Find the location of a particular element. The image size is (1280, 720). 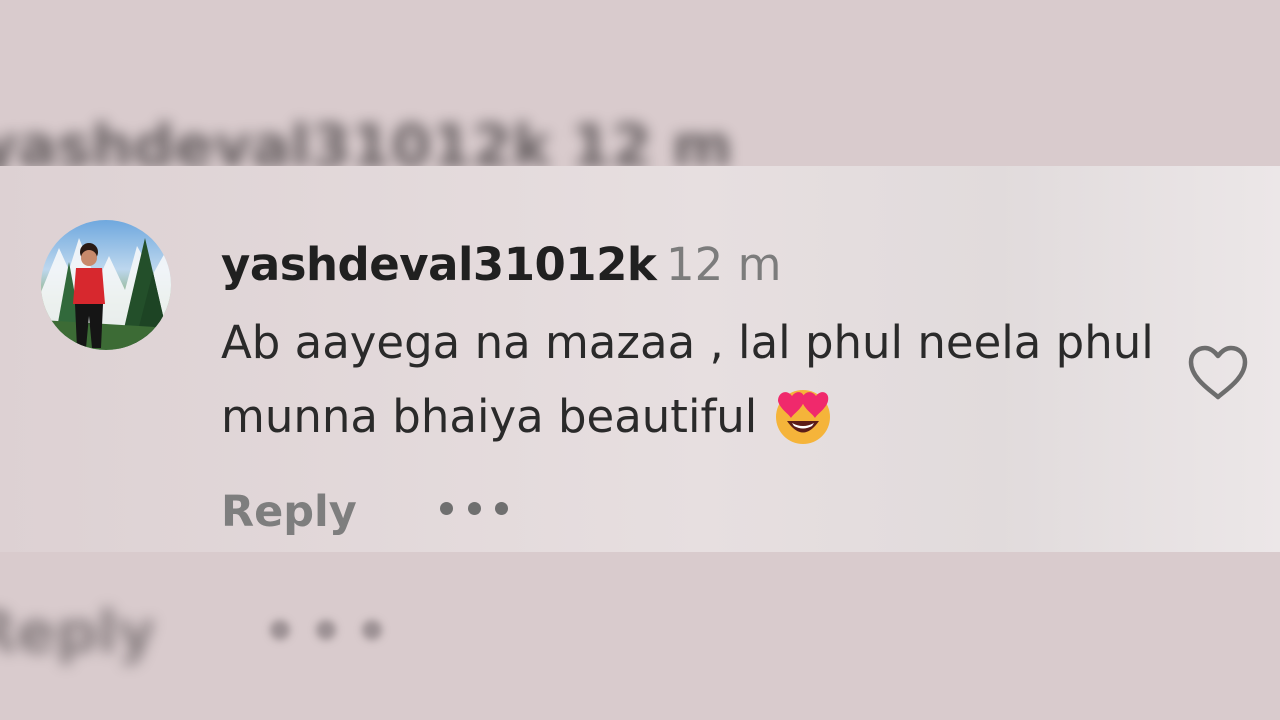

blurred-more-icon is located at coordinates (339, 632).